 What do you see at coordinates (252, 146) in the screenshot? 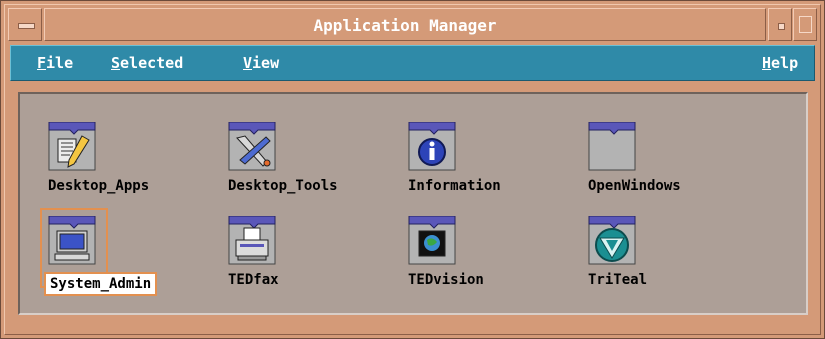
I see `desktop-tools-icon` at bounding box center [252, 146].